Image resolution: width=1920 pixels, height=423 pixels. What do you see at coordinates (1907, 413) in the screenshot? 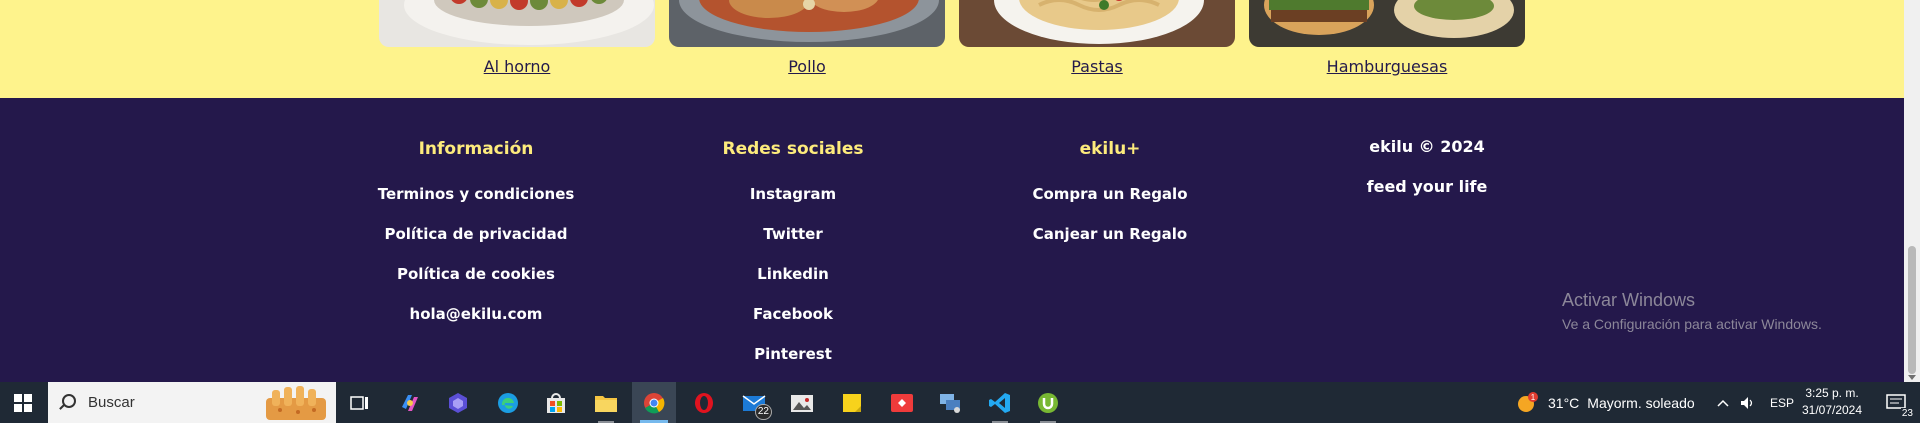
I see `notification-count: 23` at bounding box center [1907, 413].